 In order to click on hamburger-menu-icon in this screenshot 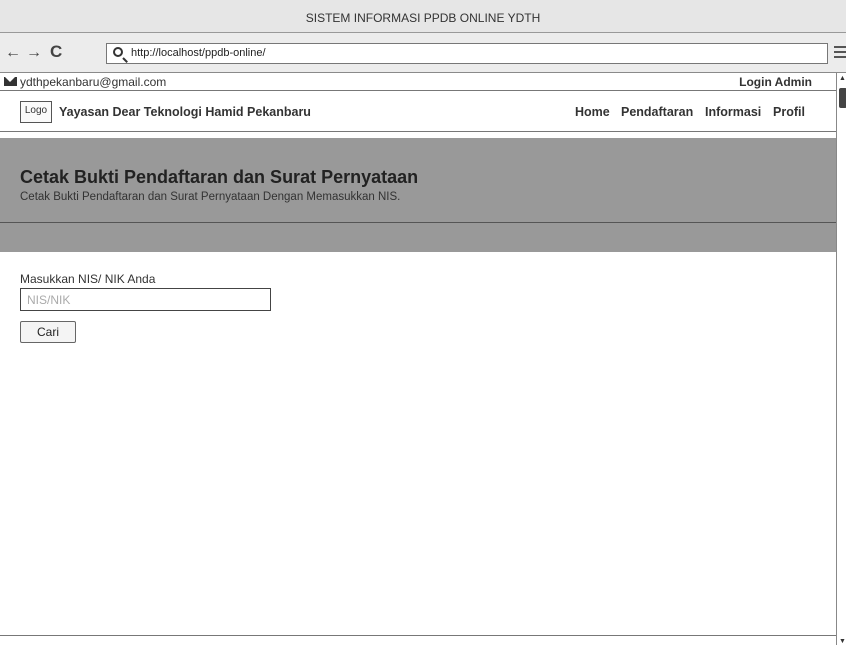, I will do `click(840, 53)`.